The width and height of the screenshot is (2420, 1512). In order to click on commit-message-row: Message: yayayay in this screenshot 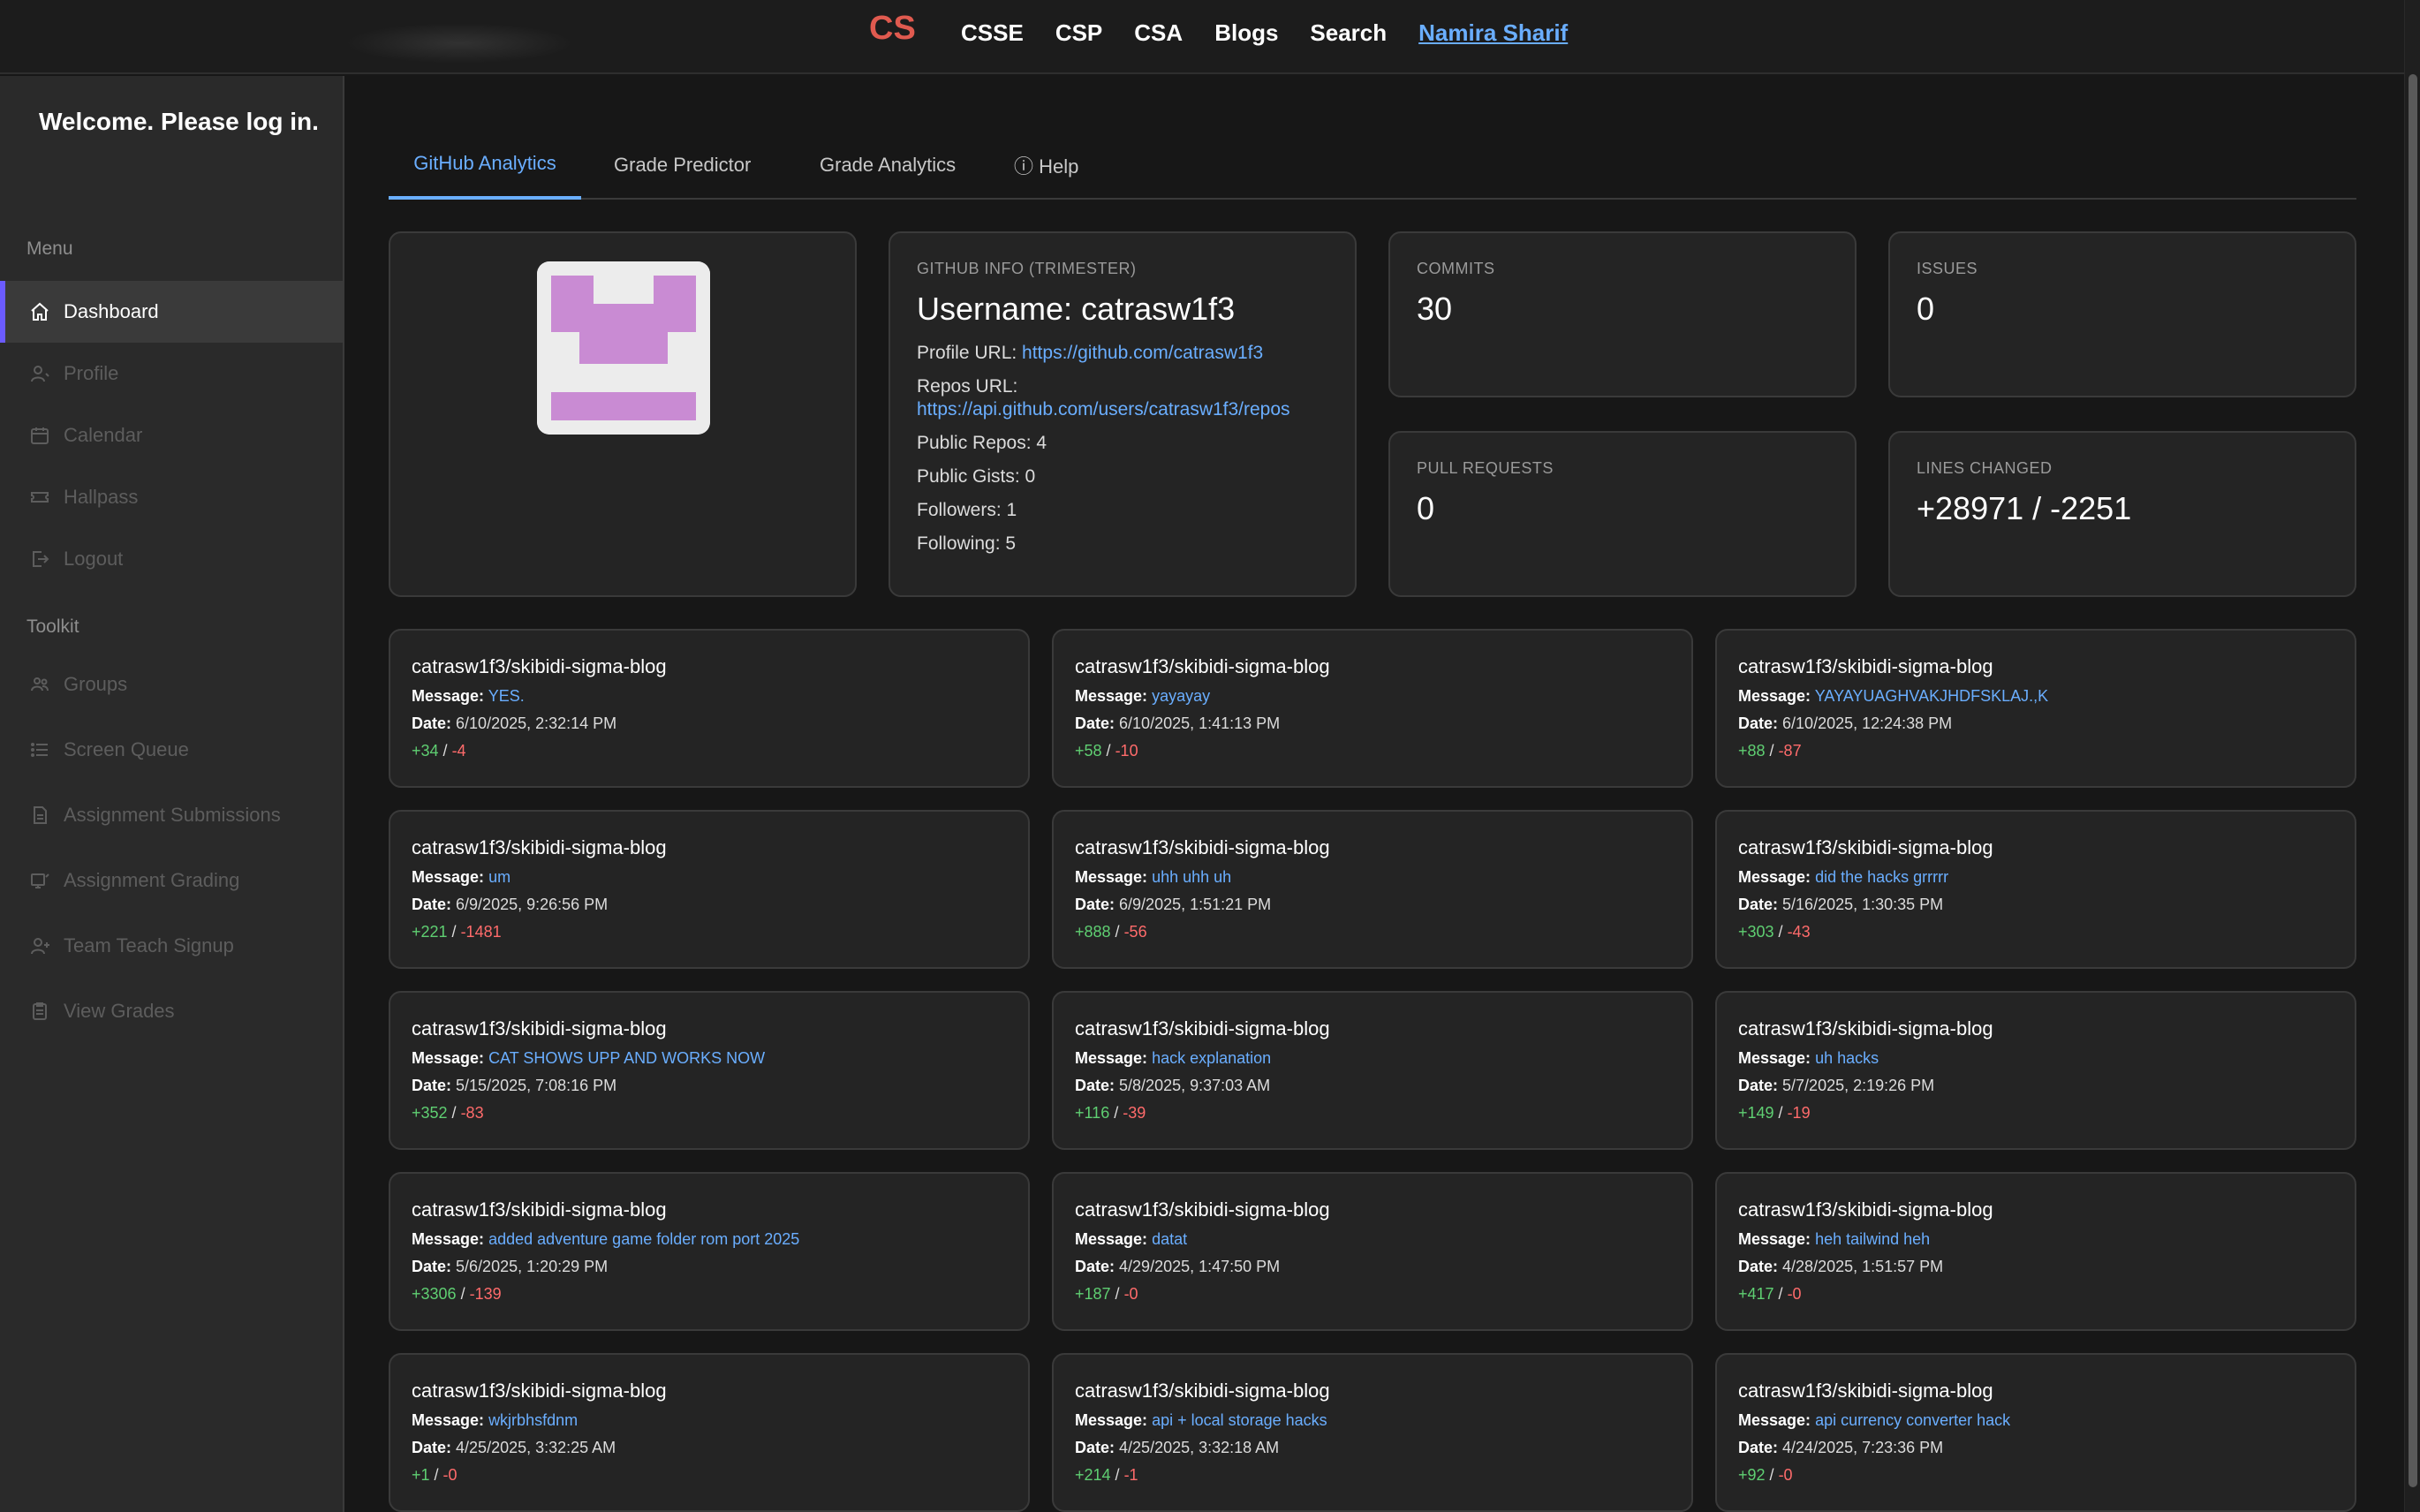, I will do `click(1372, 697)`.